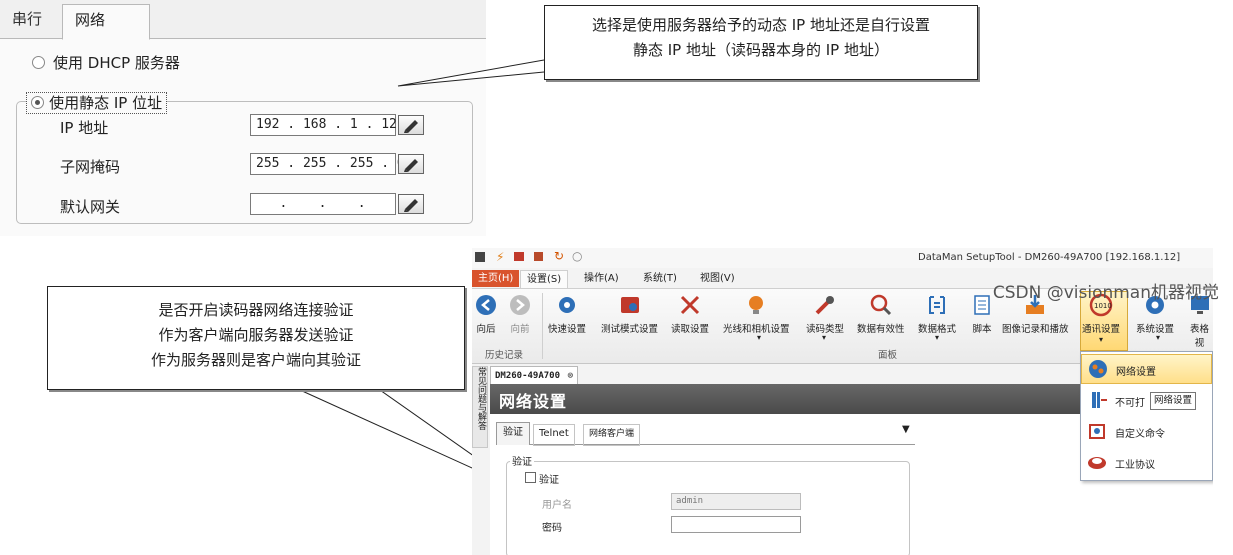 This screenshot has height=555, width=1233. What do you see at coordinates (256, 310) in the screenshot?
I see `callout-line: 是否开启读码器网络连接验证` at bounding box center [256, 310].